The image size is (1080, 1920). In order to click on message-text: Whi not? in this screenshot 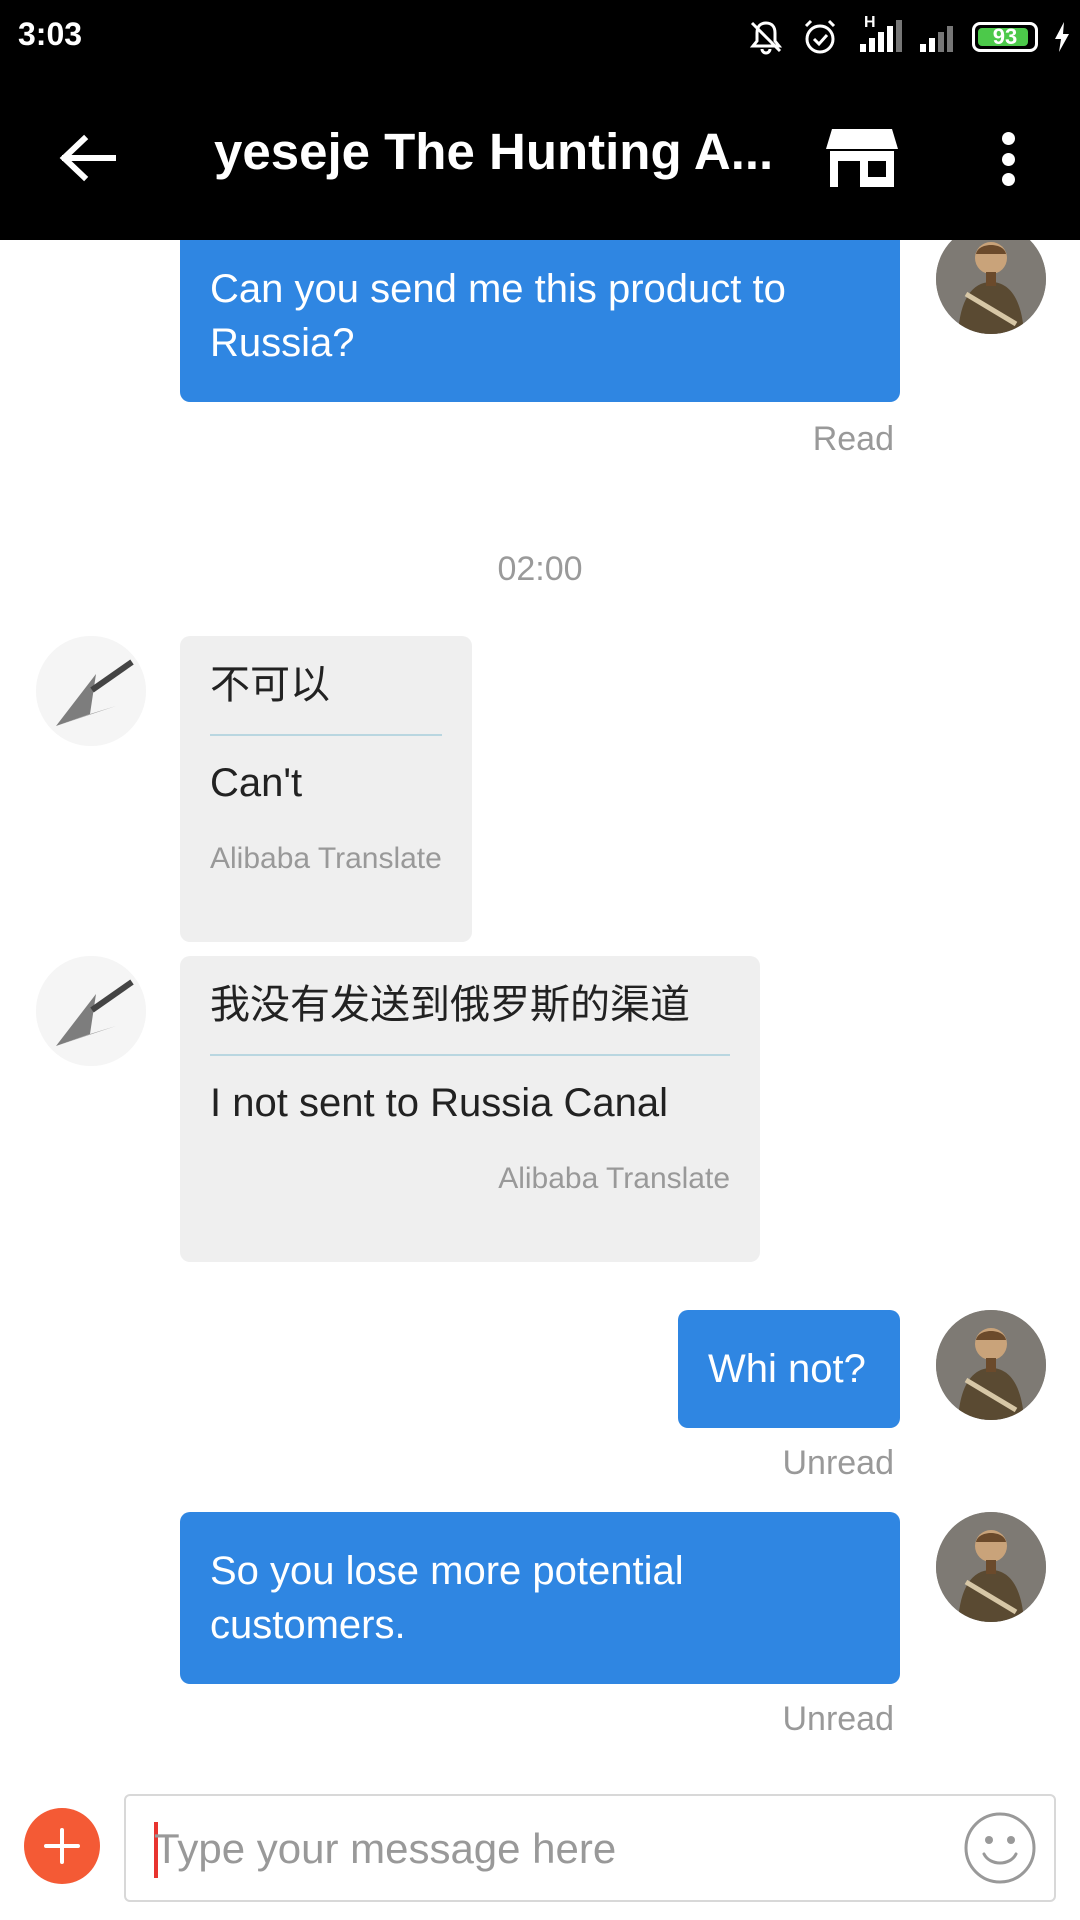, I will do `click(787, 1369)`.